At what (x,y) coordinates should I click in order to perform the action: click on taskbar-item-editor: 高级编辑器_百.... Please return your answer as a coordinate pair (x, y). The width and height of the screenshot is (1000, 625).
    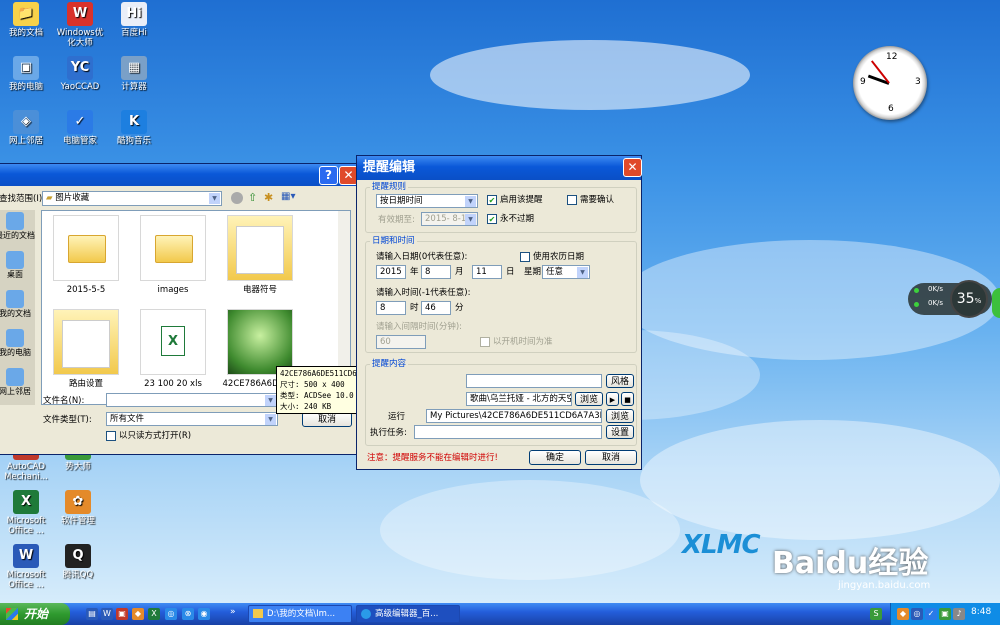
    Looking at the image, I should click on (408, 614).